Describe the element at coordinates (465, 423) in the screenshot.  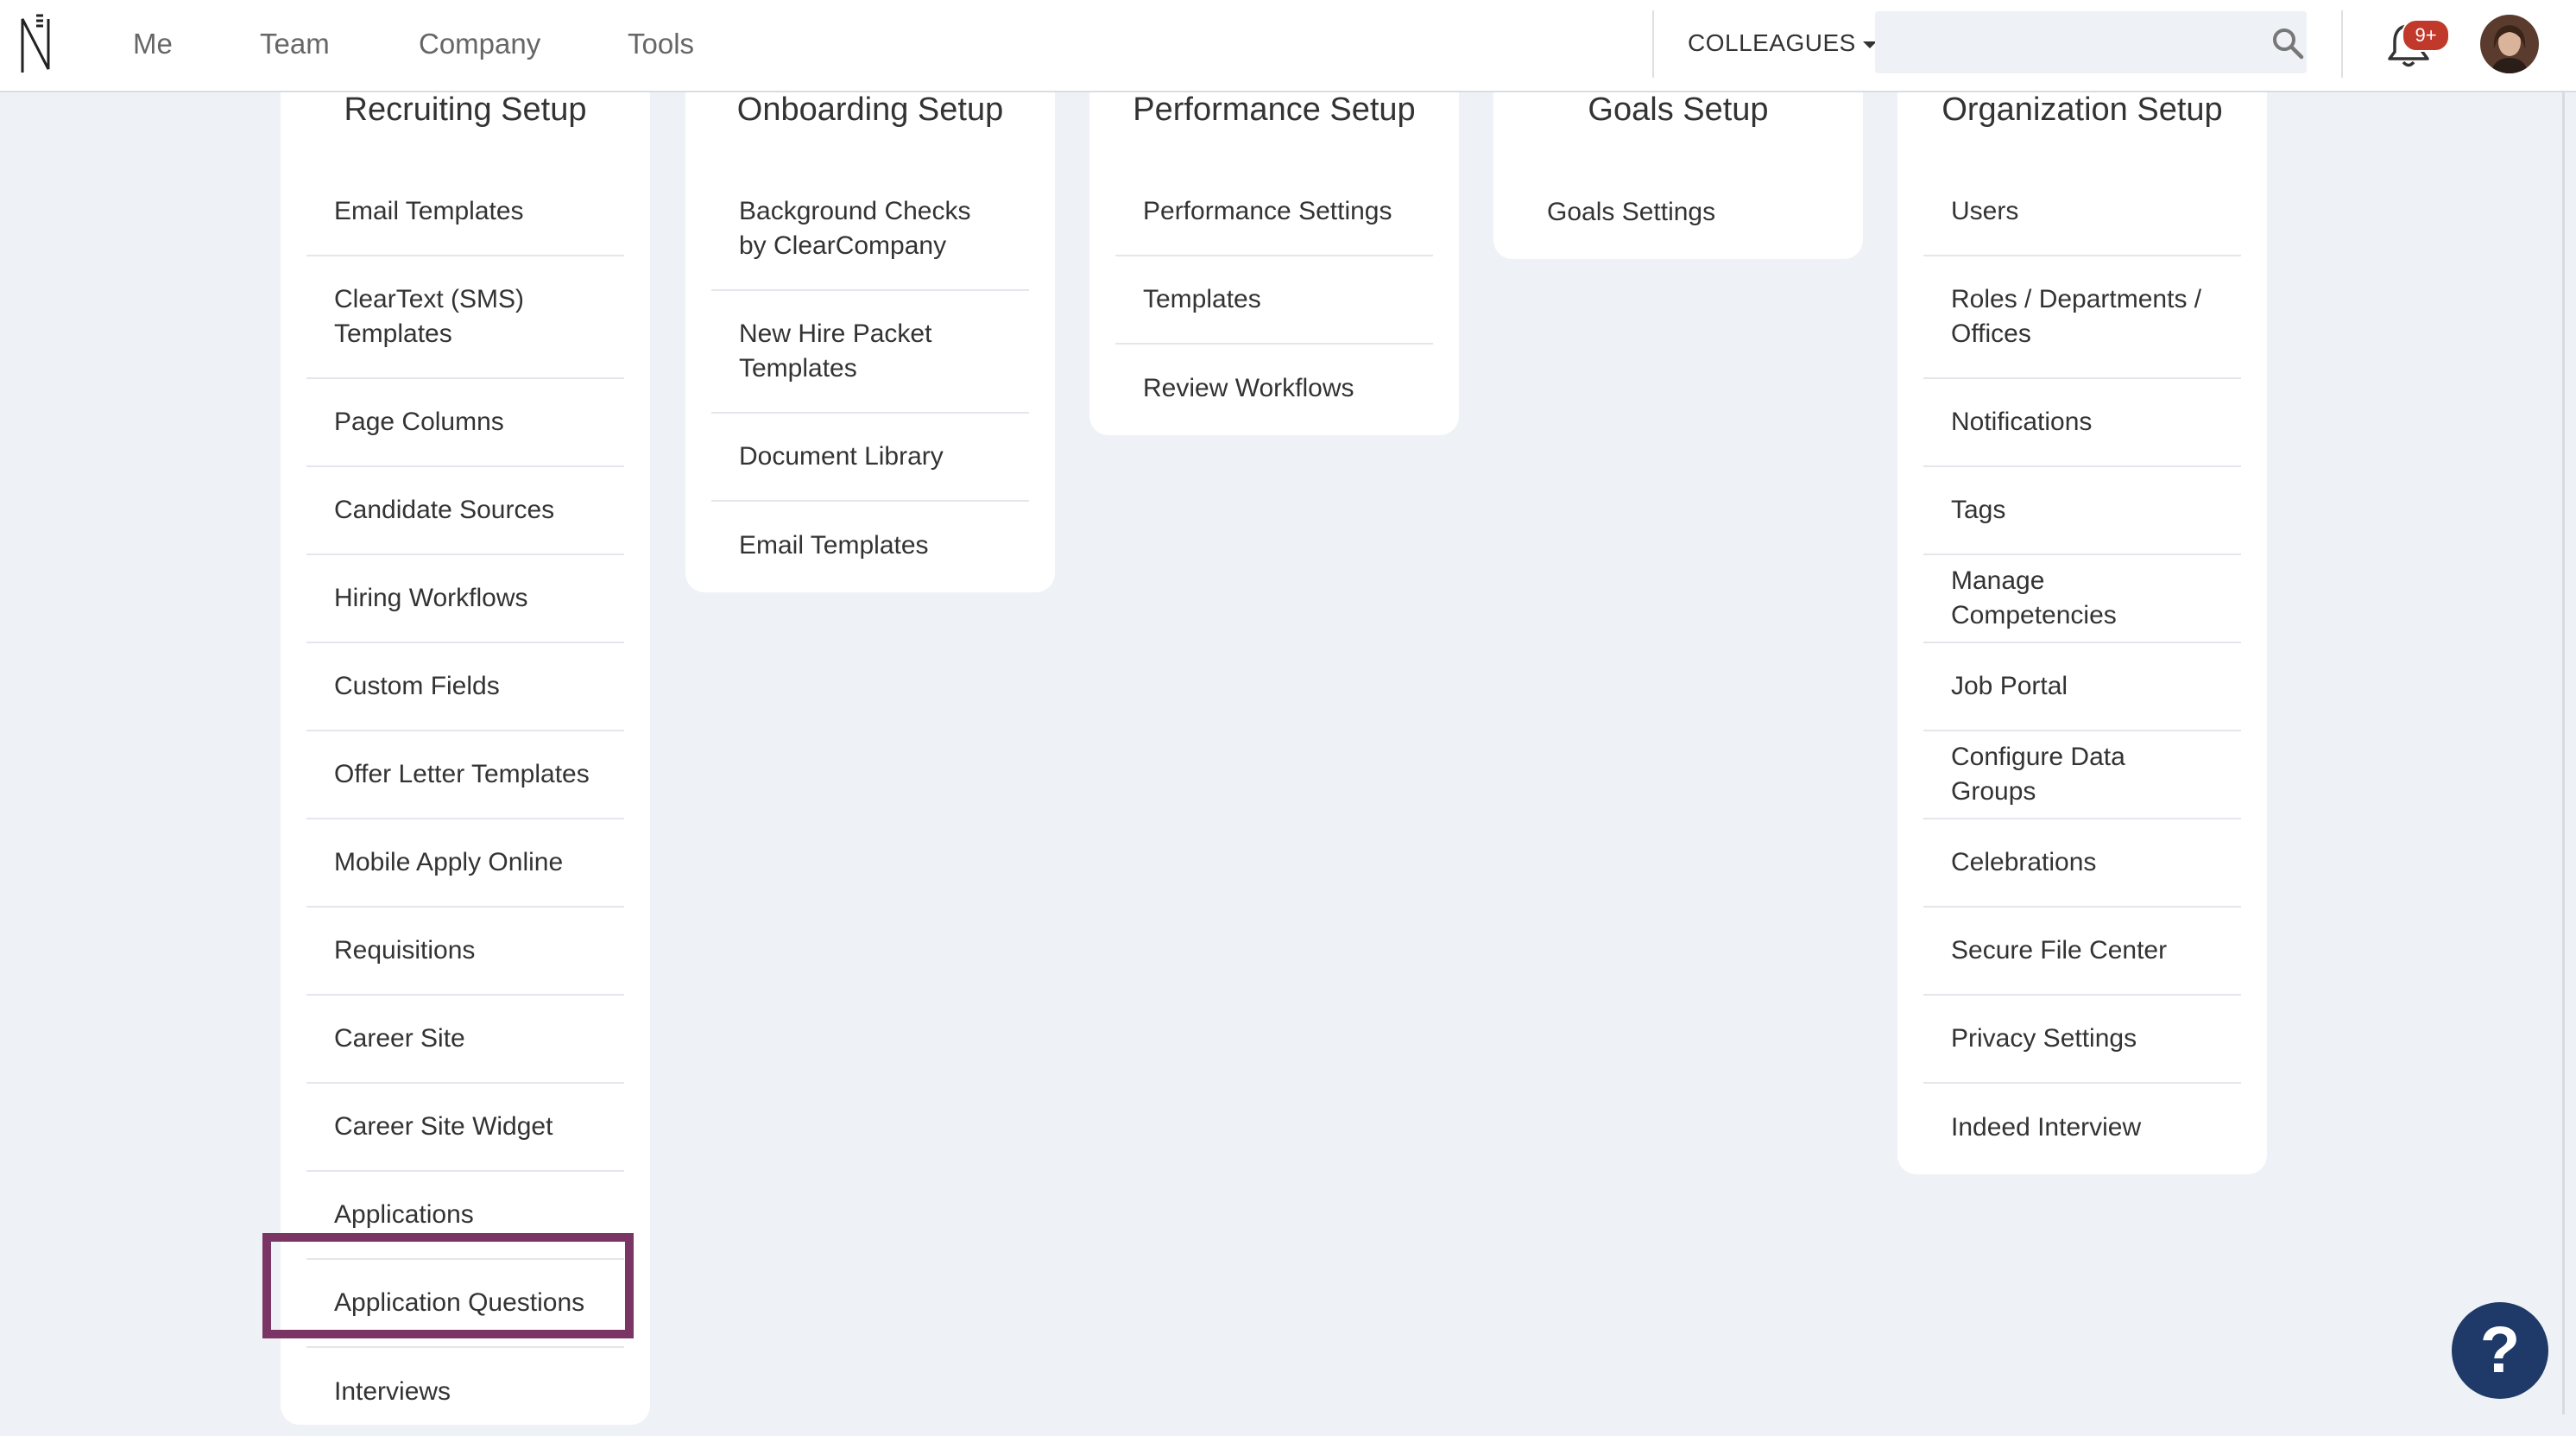
I see `list-item: Page Columns` at that location.